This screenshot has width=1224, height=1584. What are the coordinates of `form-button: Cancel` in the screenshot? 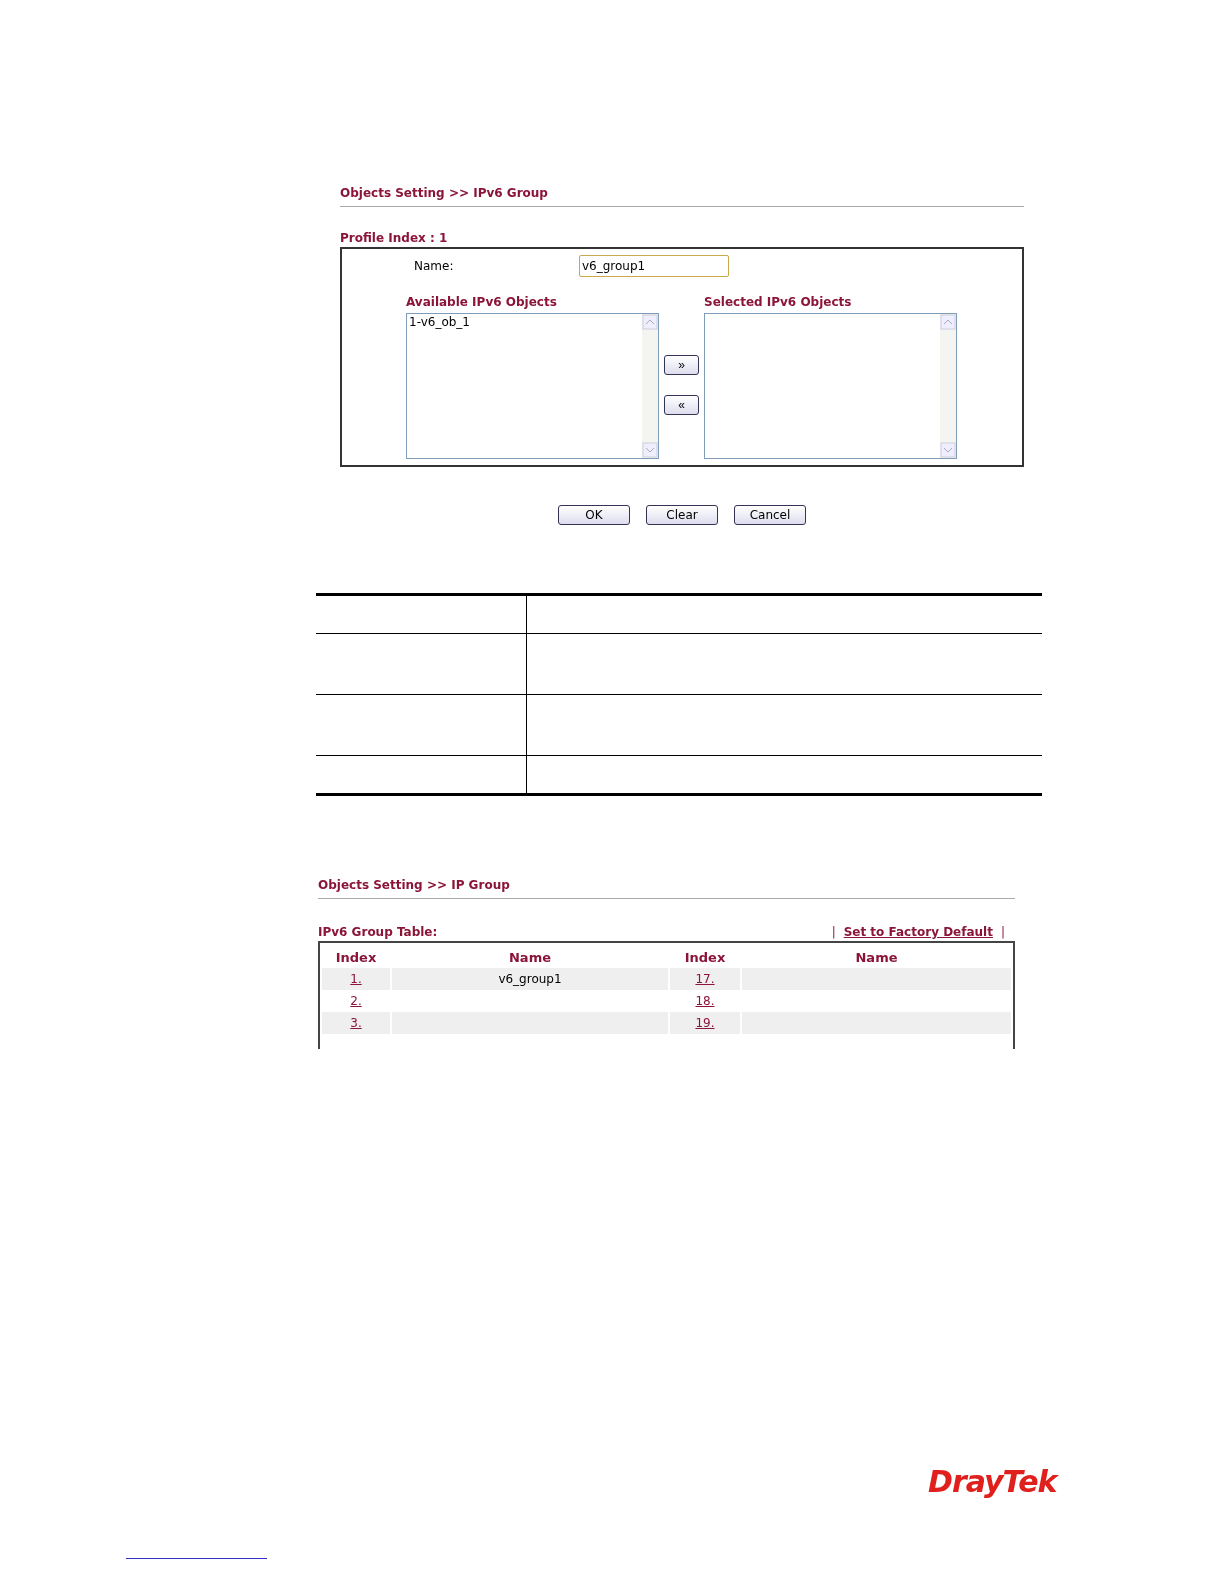 It's located at (770, 515).